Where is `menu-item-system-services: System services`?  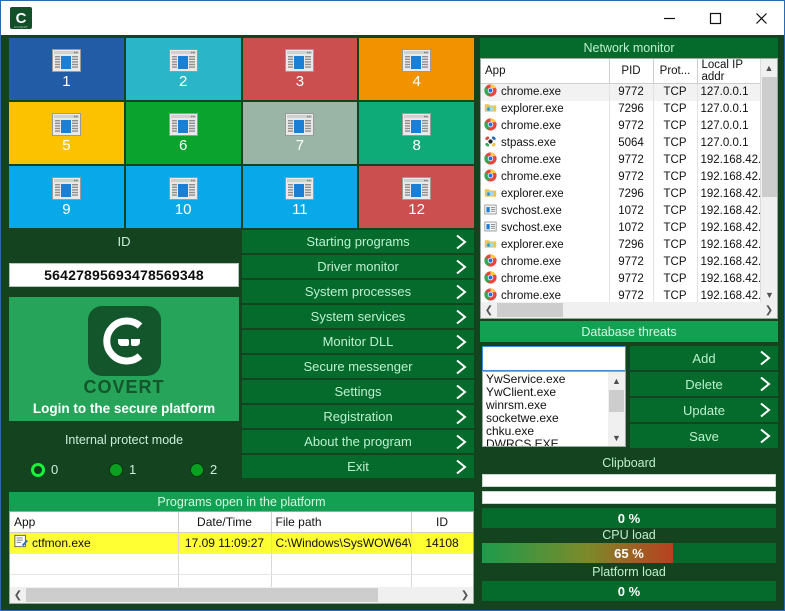
menu-item-system-services: System services is located at coordinates (358, 316).